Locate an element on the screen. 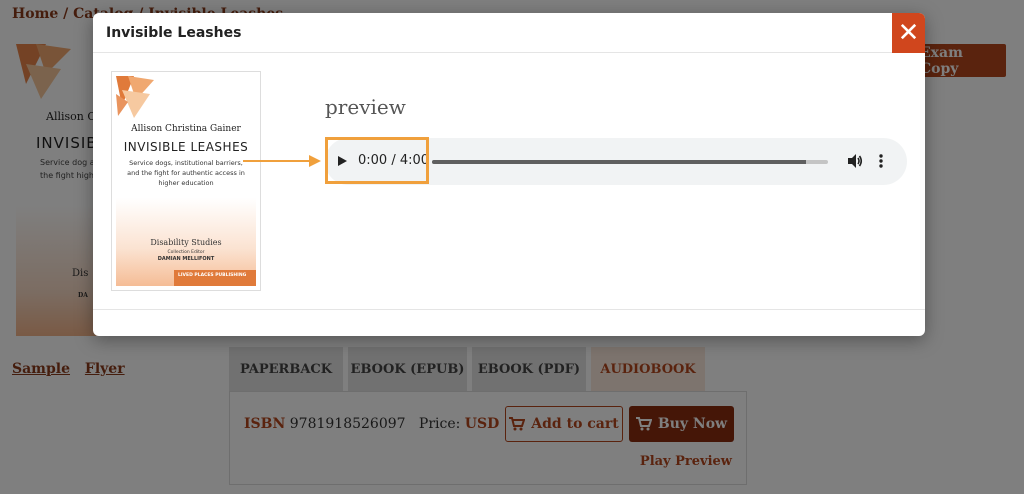 The image size is (1024, 494). cover-editor-label: Collection Editor is located at coordinates (186, 252).